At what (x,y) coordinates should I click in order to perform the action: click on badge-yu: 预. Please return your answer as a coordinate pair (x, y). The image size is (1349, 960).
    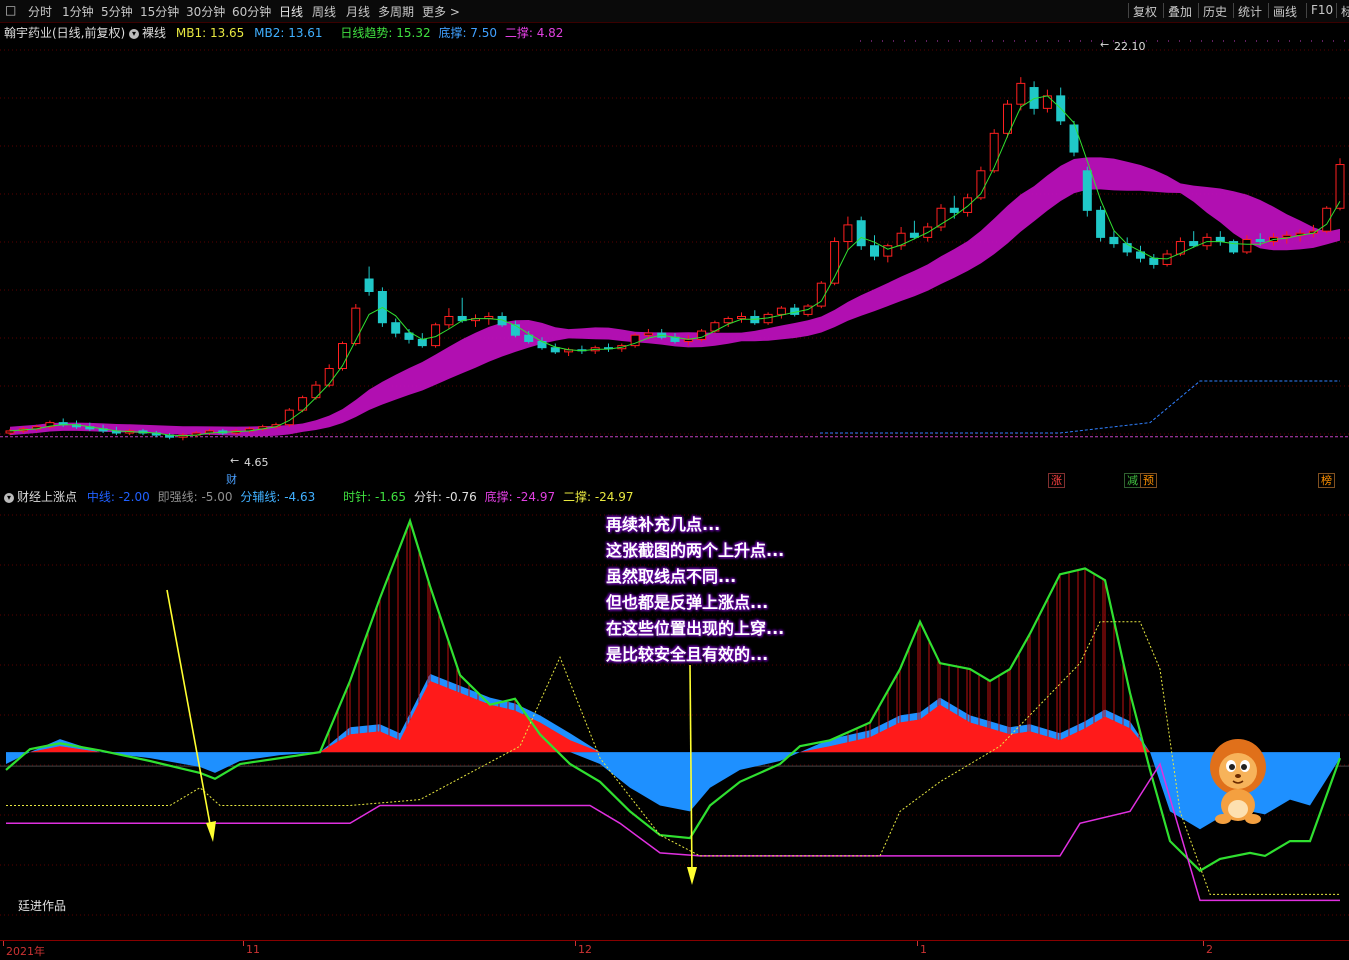
    Looking at the image, I should click on (1148, 480).